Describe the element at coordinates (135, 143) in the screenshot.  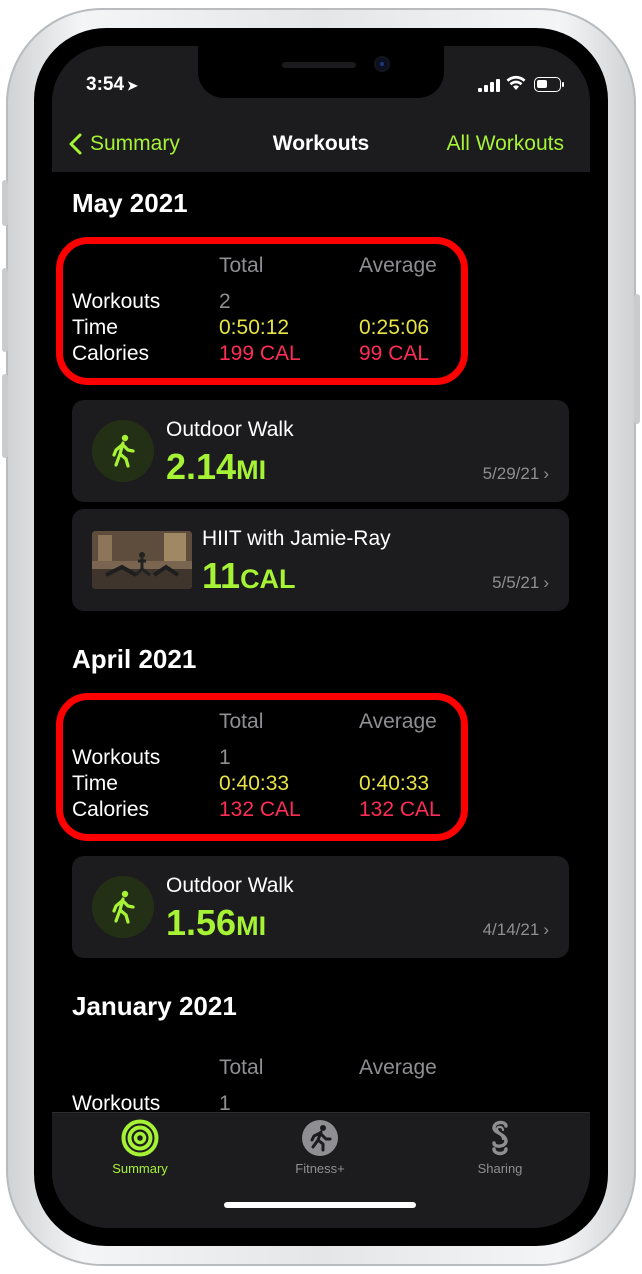
I see `back-button-label: Summary` at that location.